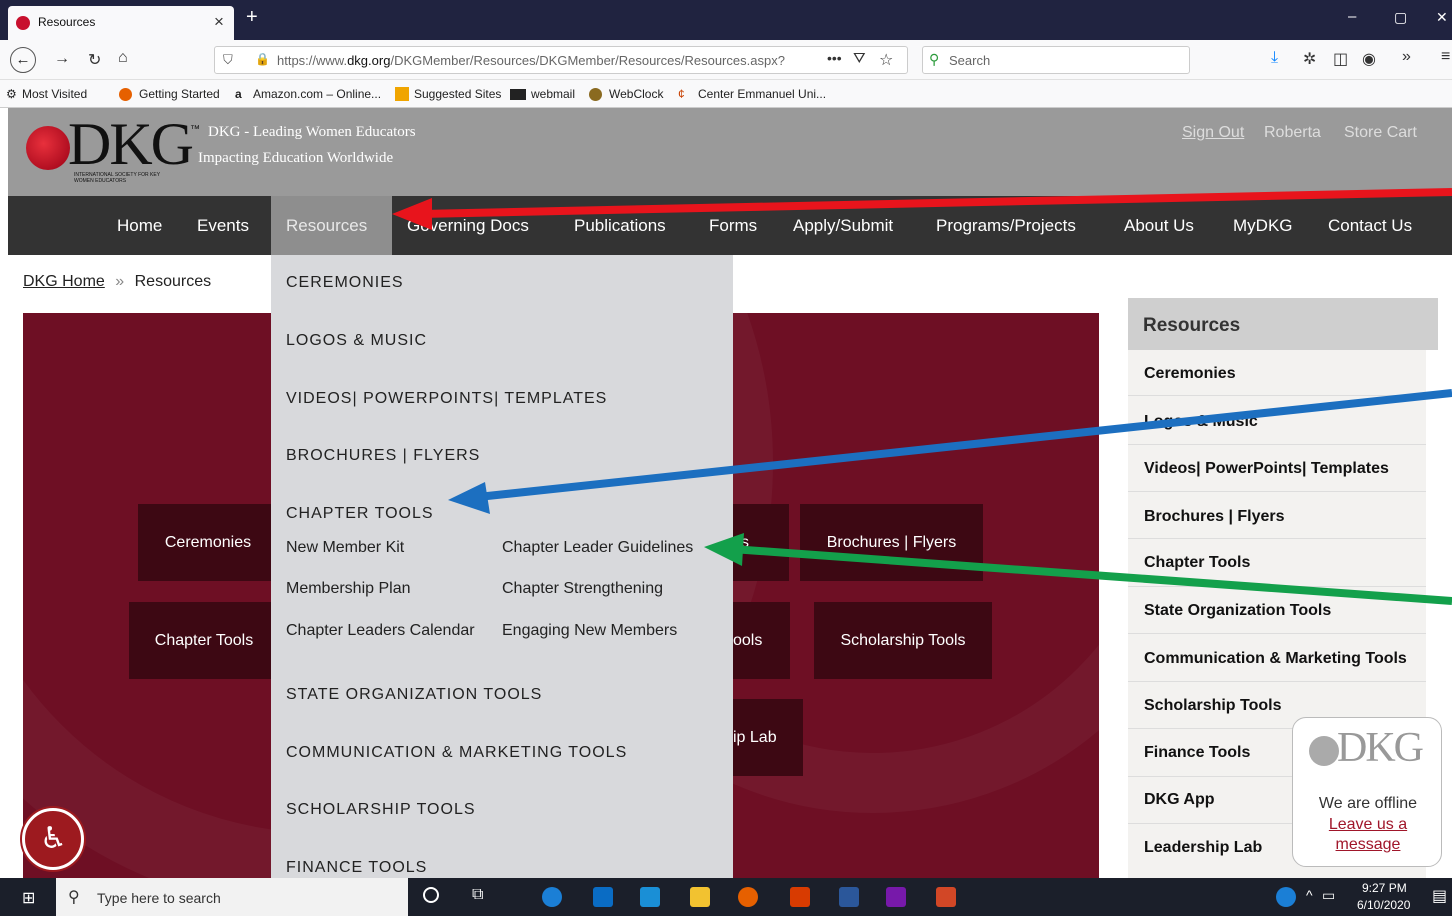  What do you see at coordinates (477, 895) in the screenshot?
I see `task-view-icon: ⧉` at bounding box center [477, 895].